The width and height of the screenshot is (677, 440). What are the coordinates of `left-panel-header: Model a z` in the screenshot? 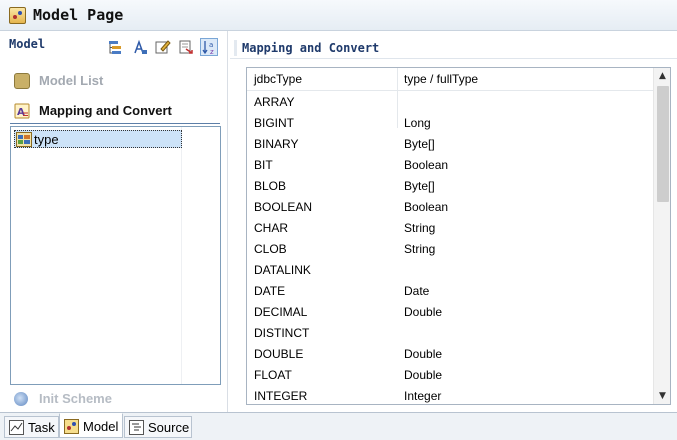 It's located at (114, 46).